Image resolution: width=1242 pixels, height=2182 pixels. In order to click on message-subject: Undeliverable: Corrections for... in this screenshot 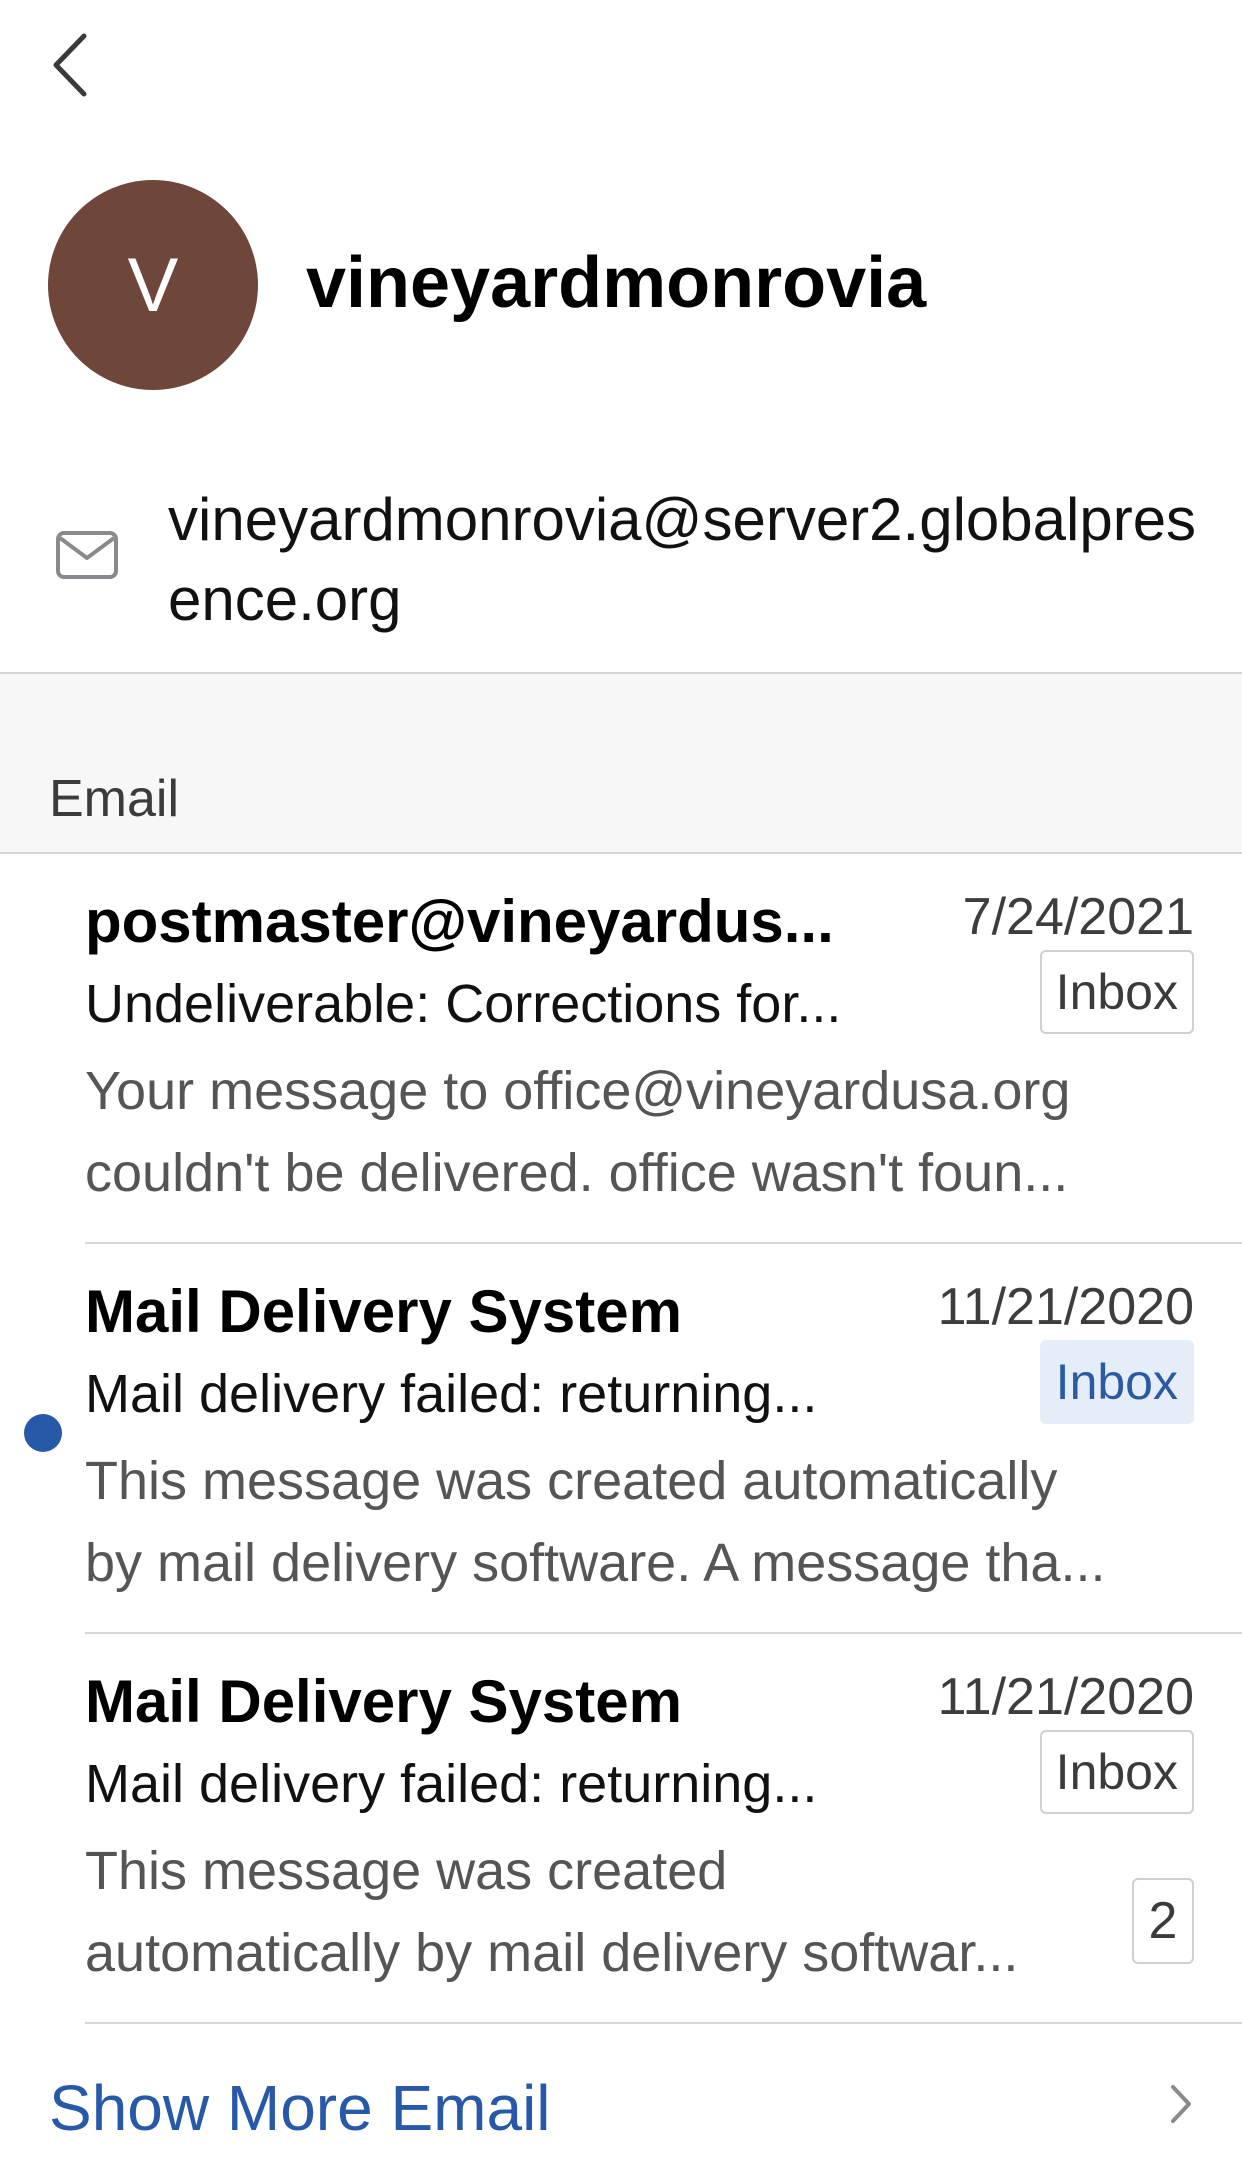, I will do `click(463, 1004)`.